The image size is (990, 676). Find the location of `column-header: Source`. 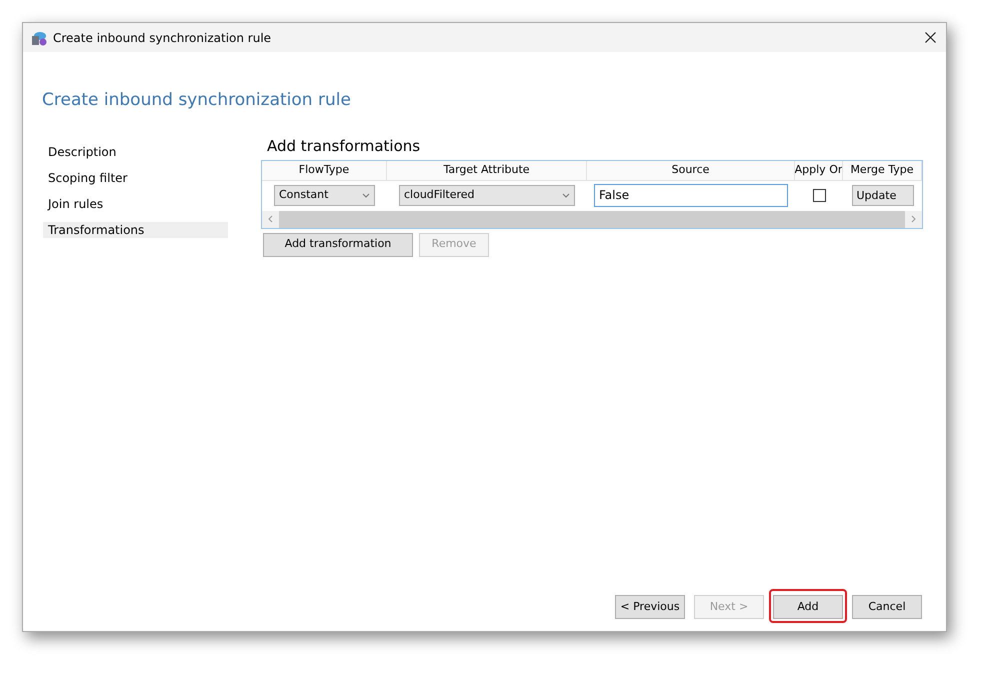

column-header: Source is located at coordinates (691, 170).